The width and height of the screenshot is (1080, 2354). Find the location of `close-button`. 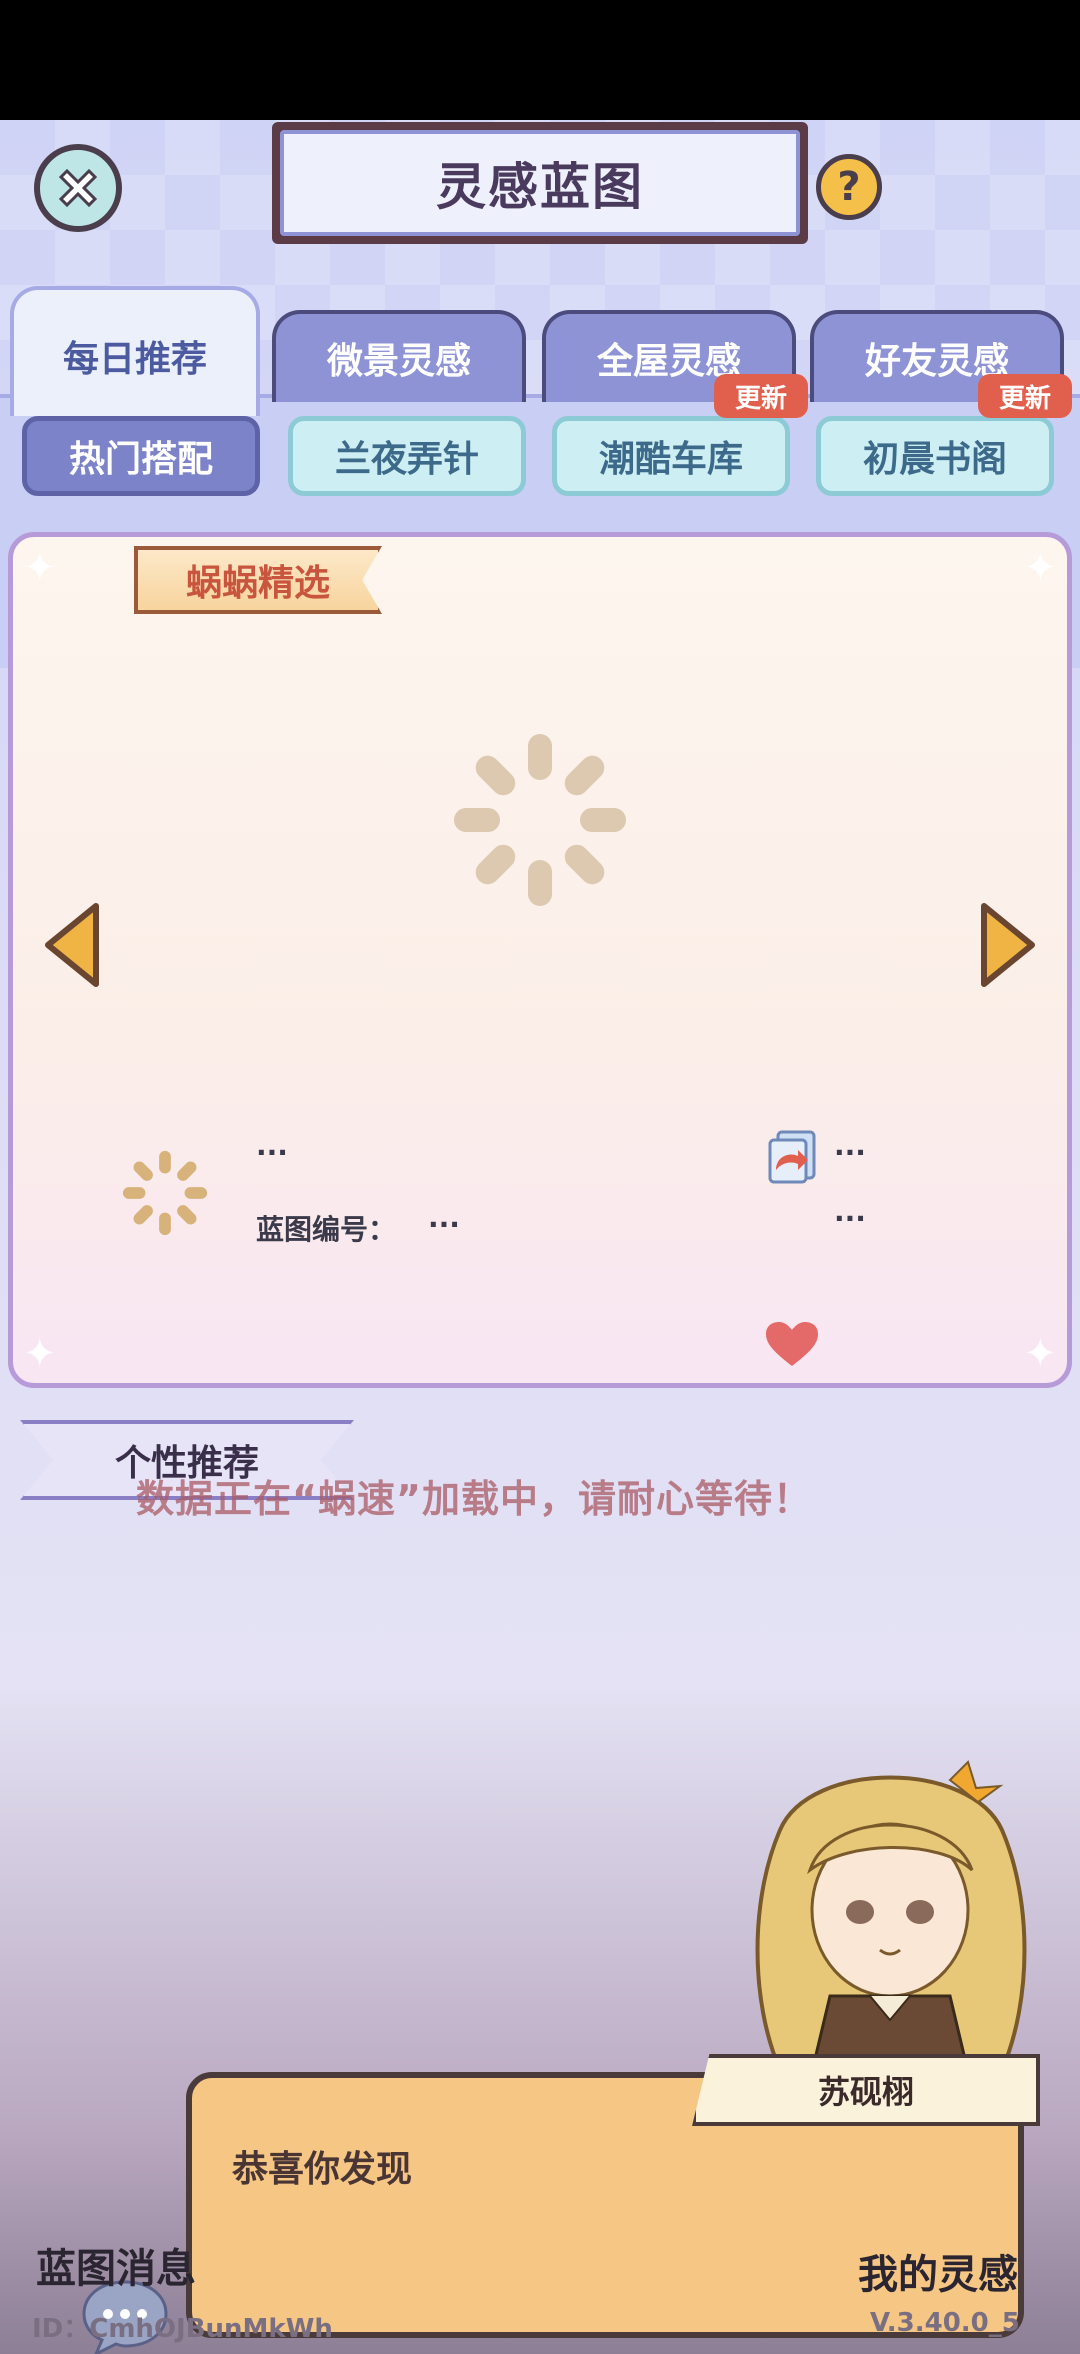

close-button is located at coordinates (78, 188).